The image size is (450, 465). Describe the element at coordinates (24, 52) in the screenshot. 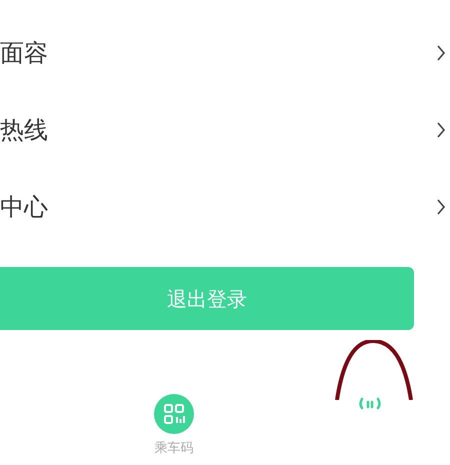

I see `menu-item-label: 面容` at that location.